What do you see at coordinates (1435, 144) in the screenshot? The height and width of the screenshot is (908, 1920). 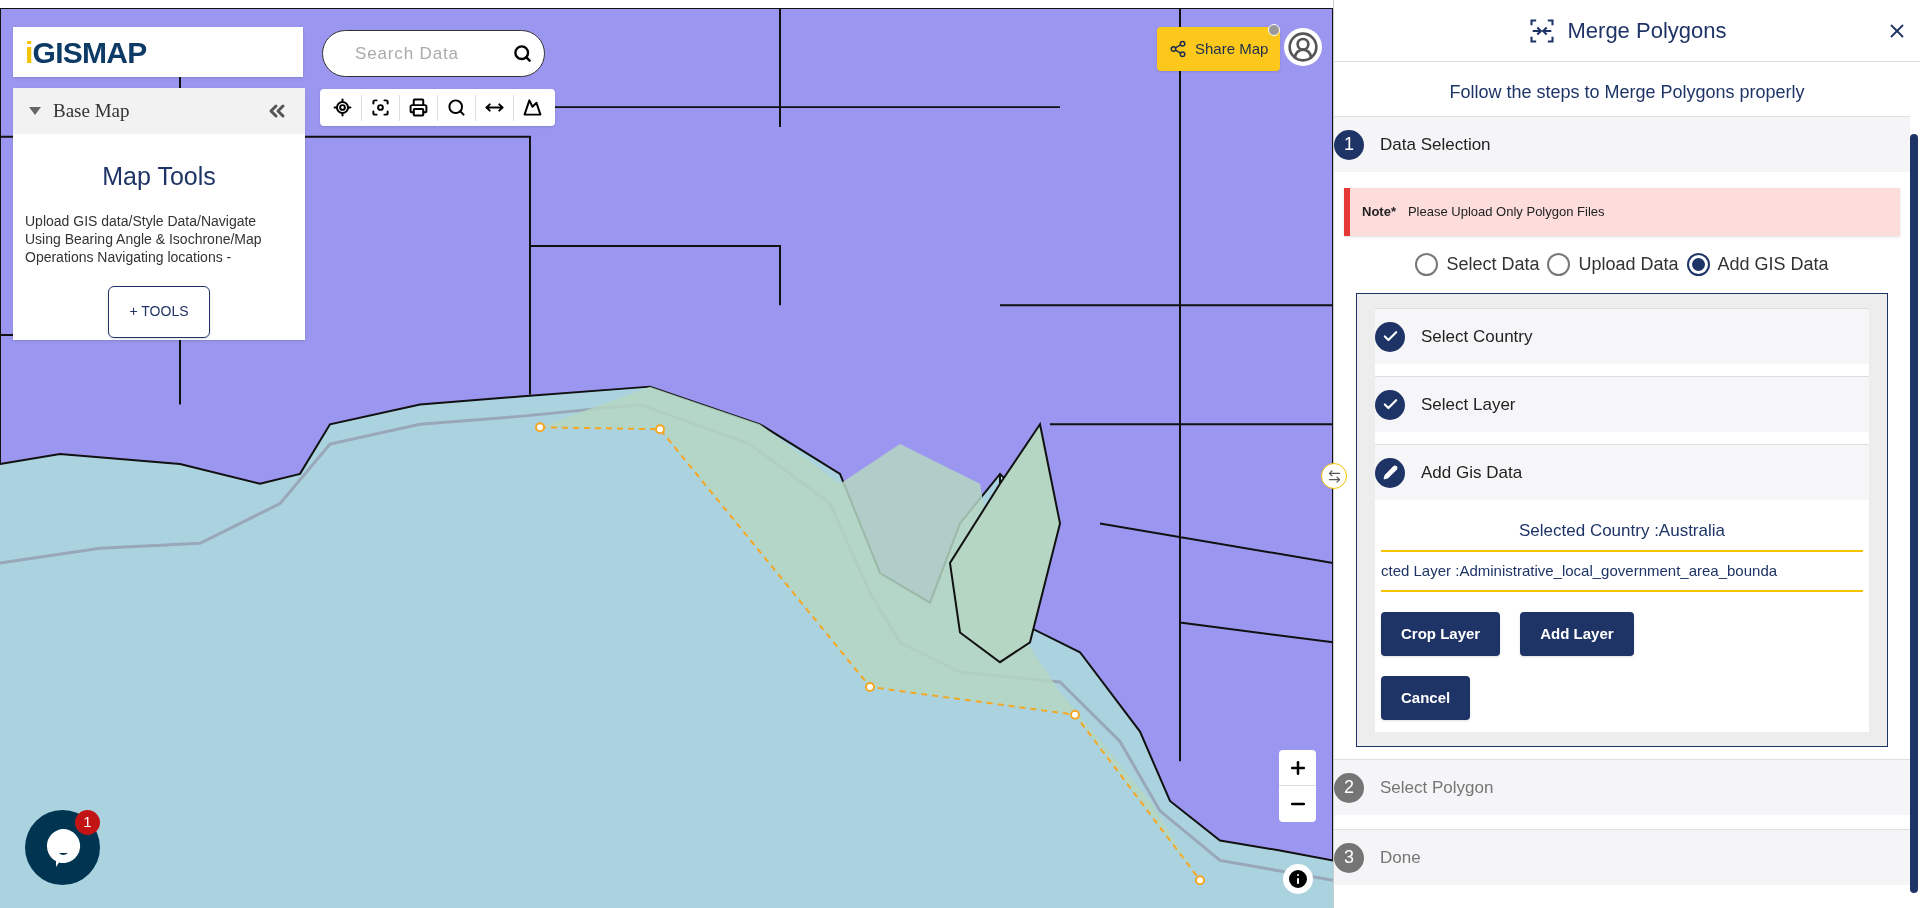 I see `step-label: Data Selection` at bounding box center [1435, 144].